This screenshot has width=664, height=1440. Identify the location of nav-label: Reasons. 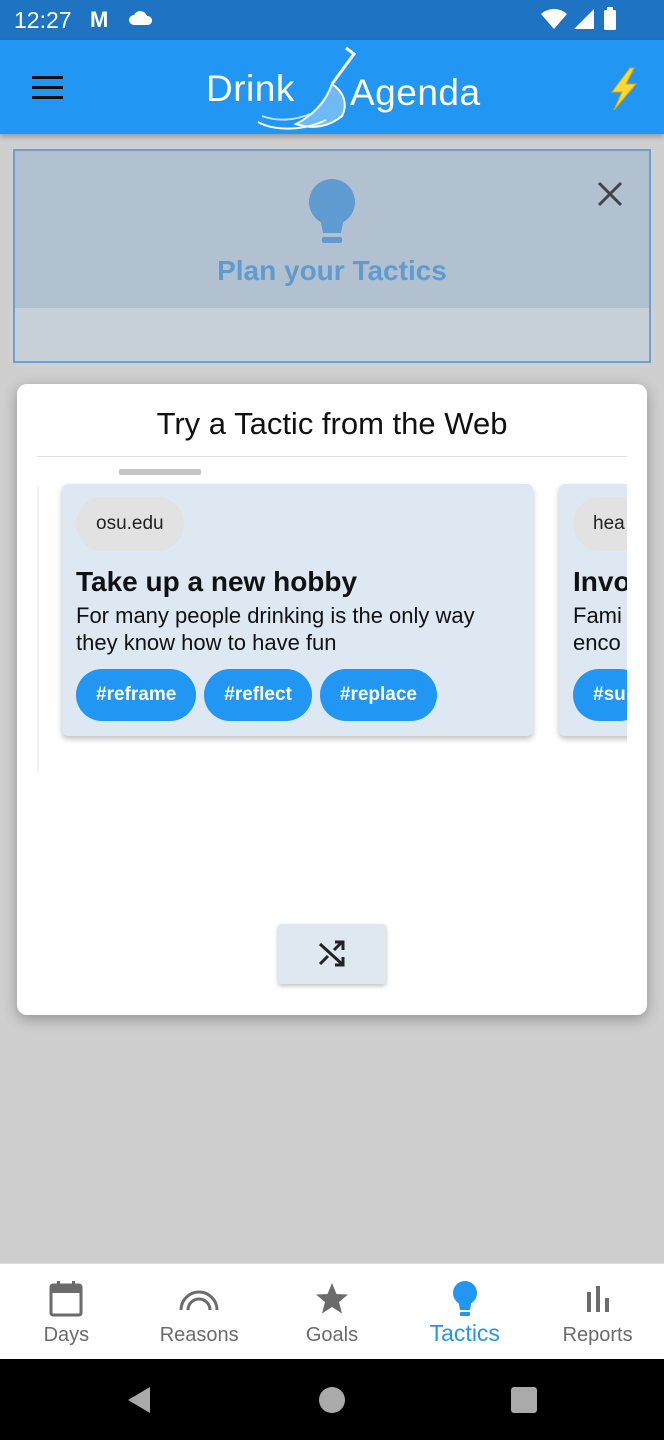
(199, 1335).